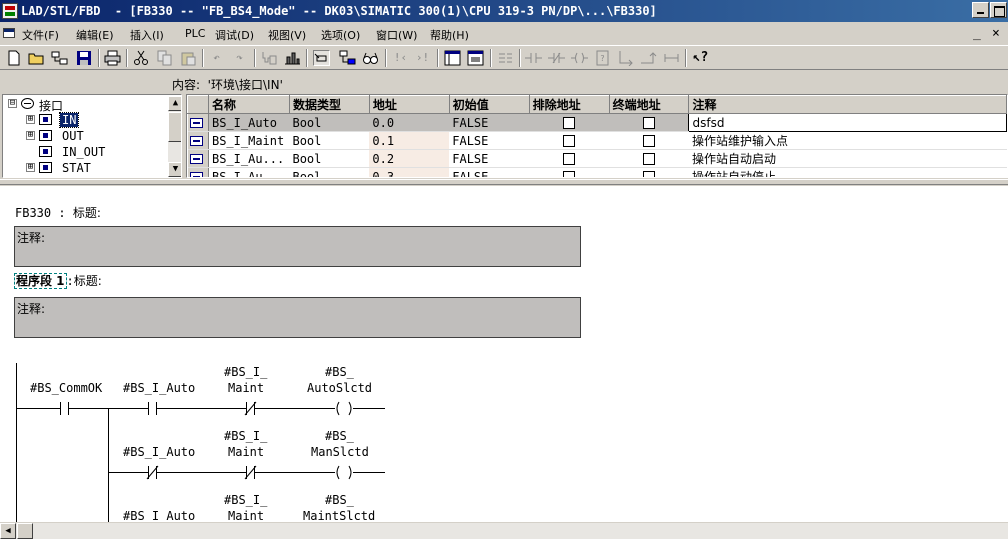 The width and height of the screenshot is (1008, 539). I want to click on cell-comment: dsfsd, so click(847, 122).